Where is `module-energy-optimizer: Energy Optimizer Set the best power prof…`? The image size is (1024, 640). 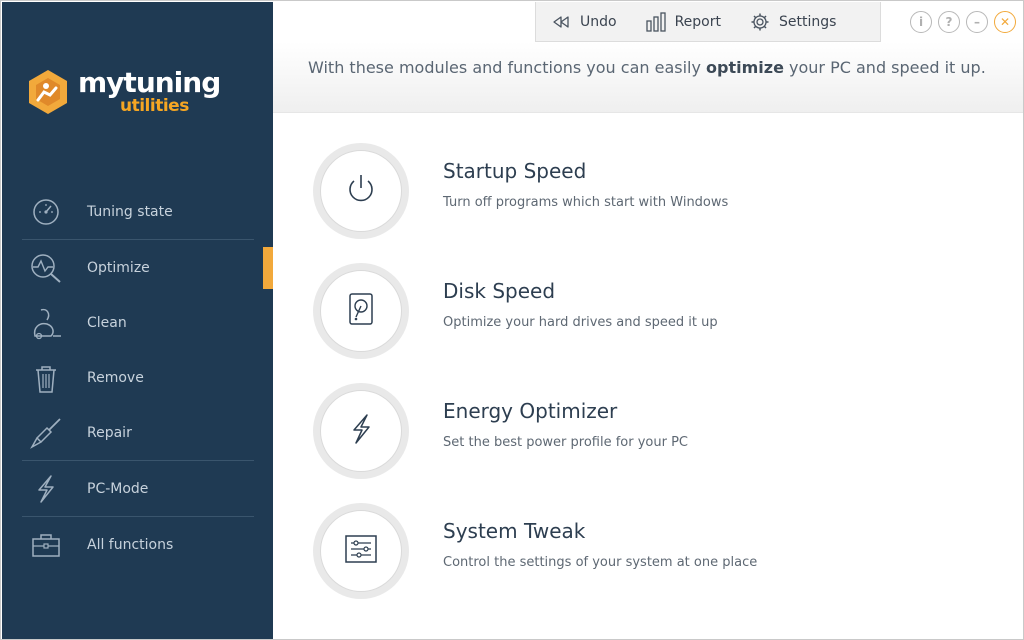 module-energy-optimizer: Energy Optimizer Set the best power prof… is located at coordinates (638, 433).